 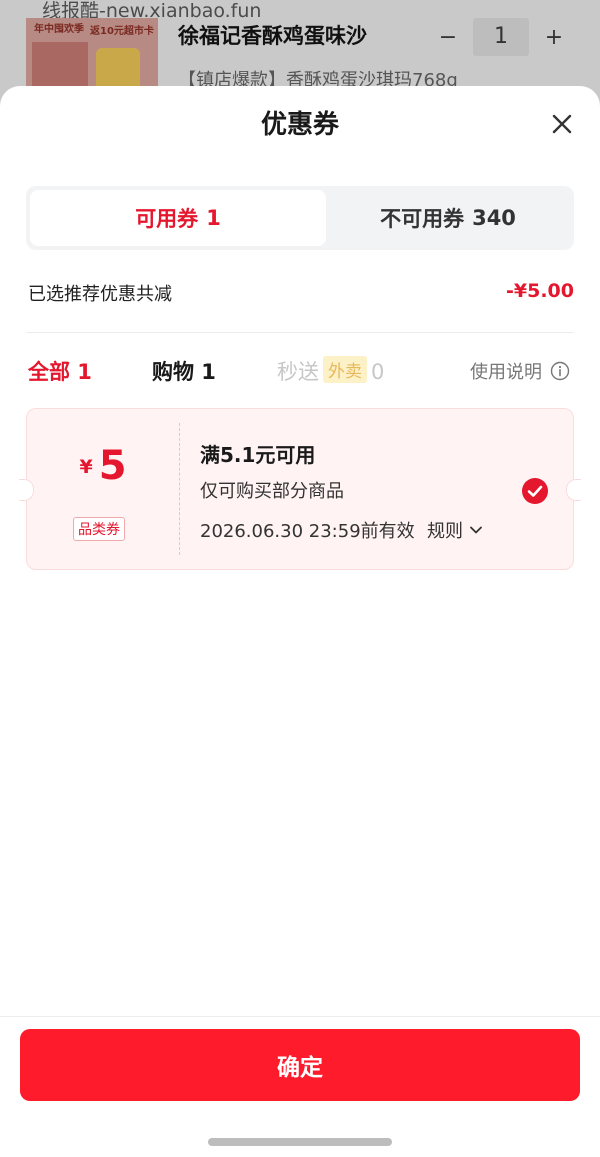 I want to click on close-icon, so click(x=562, y=124).